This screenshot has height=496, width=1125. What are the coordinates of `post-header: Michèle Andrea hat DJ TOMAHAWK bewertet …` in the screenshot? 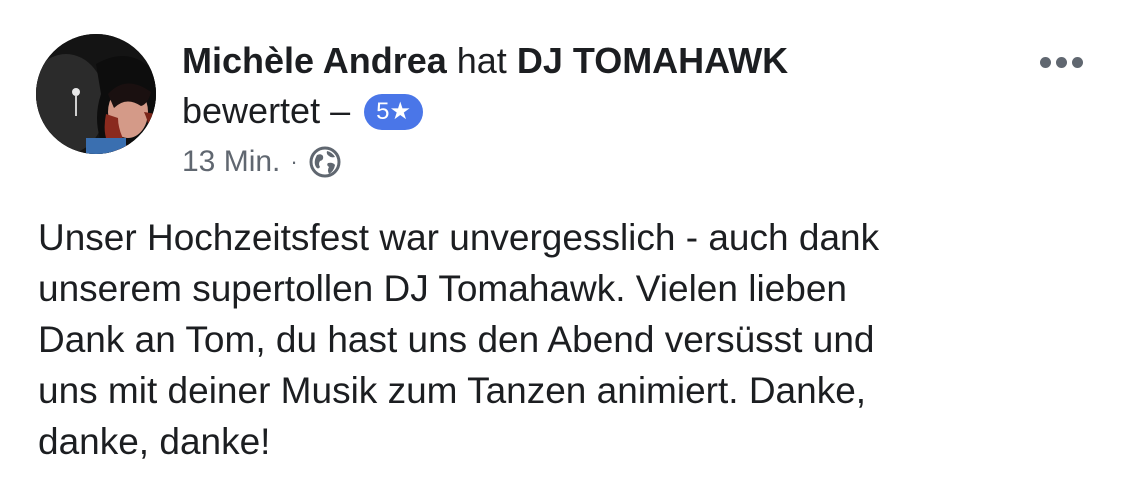 It's located at (582, 86).